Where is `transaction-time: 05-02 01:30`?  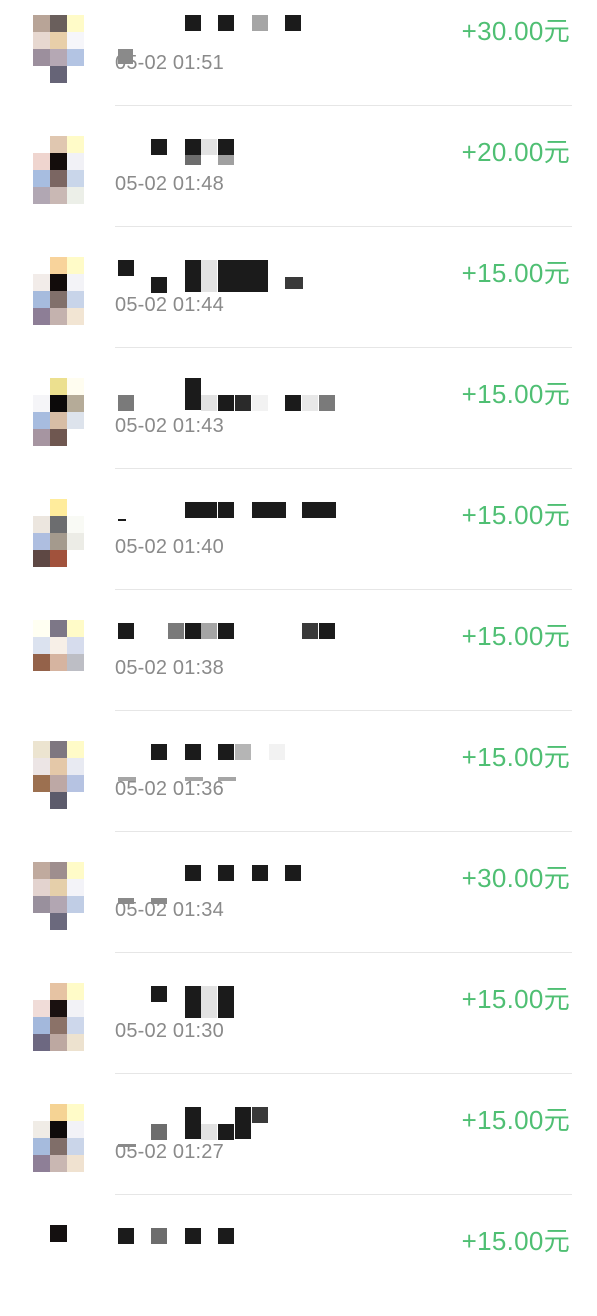
transaction-time: 05-02 01:30 is located at coordinates (169, 1031).